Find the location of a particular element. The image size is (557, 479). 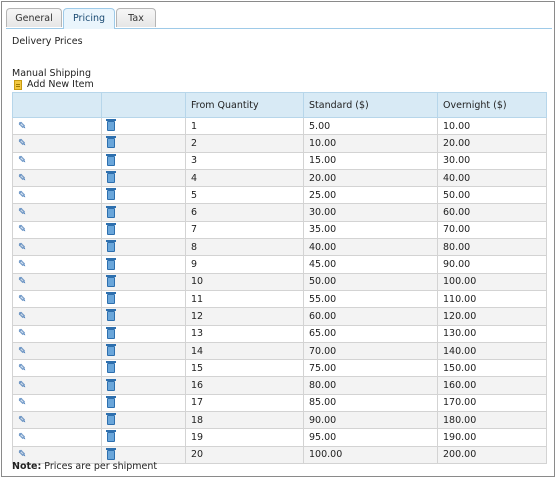

standard-price-cell: 20.00 is located at coordinates (370, 178).